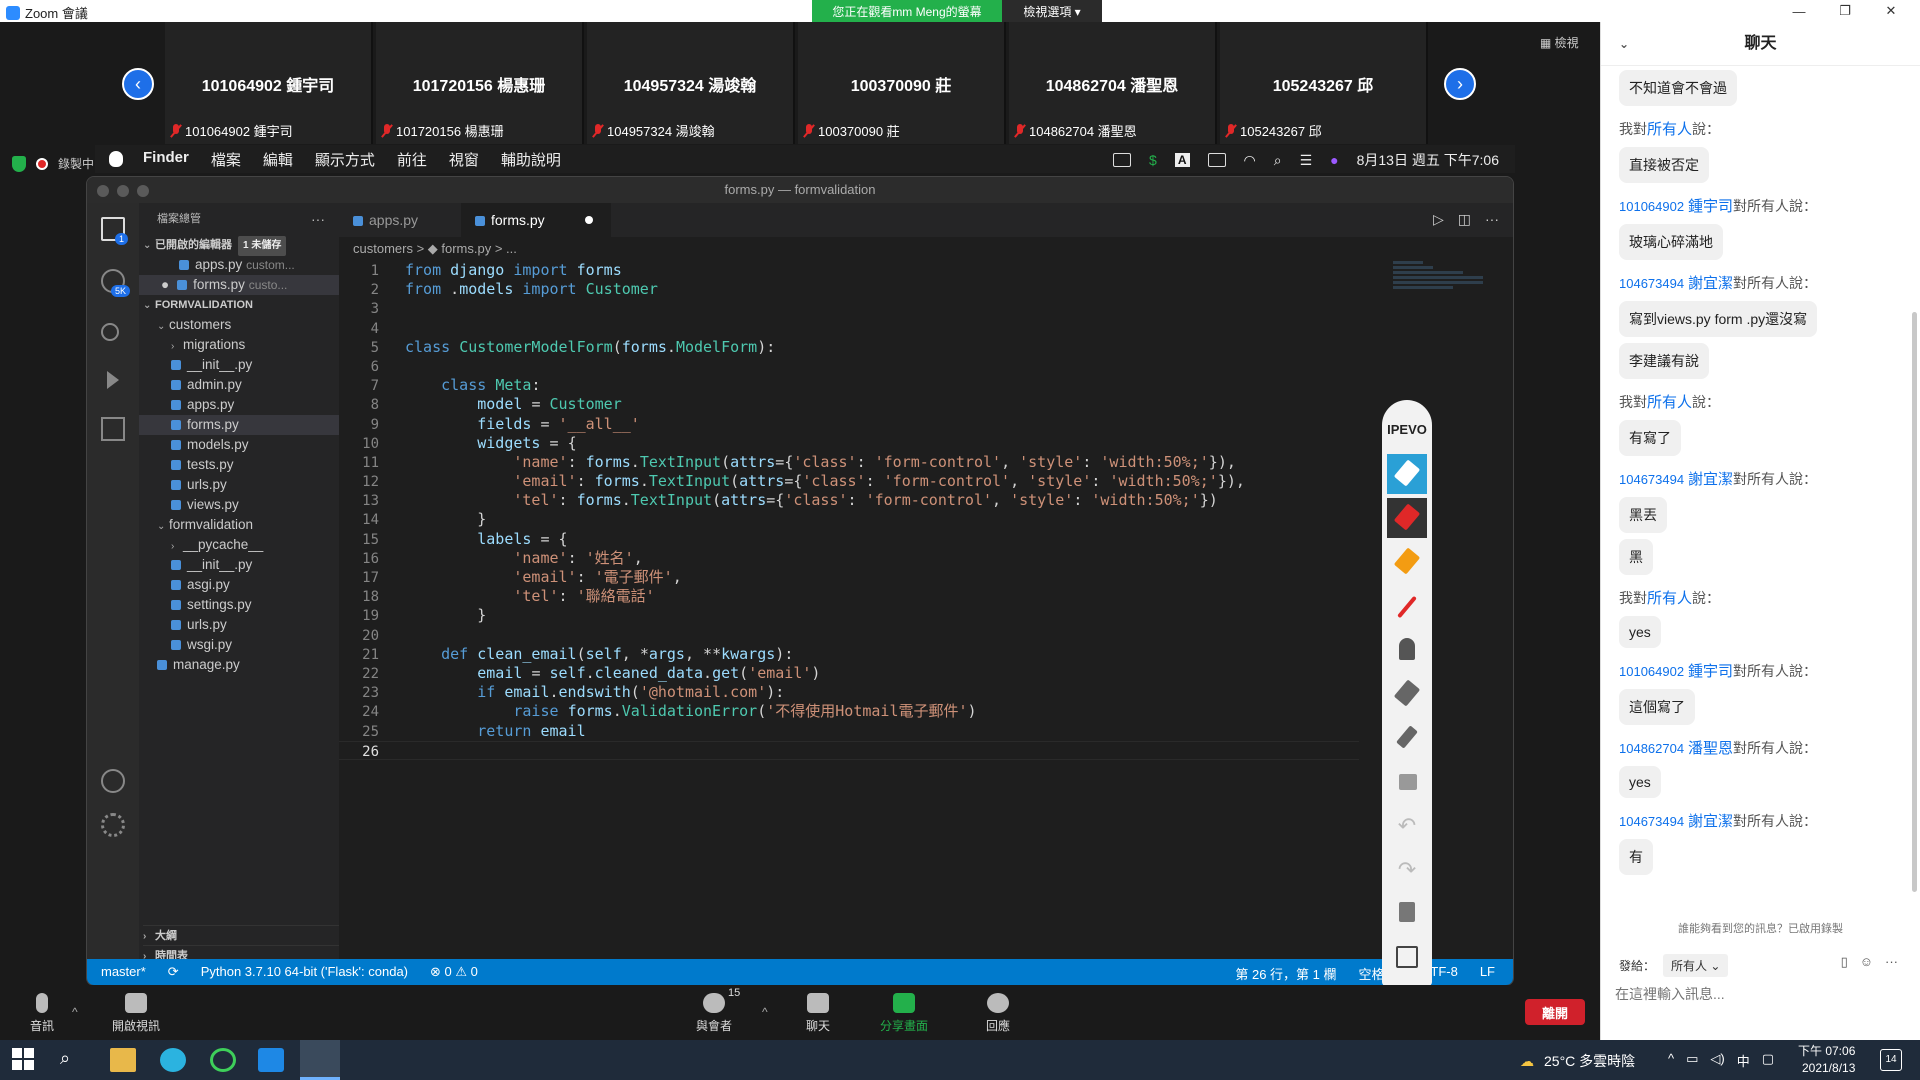 Image resolution: width=1920 pixels, height=1080 pixels. I want to click on tab-apps: apps.py, so click(399, 220).